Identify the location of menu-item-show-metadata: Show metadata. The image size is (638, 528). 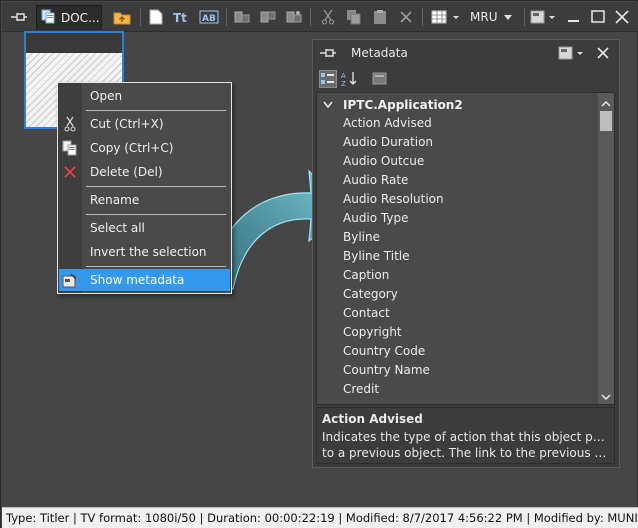
(144, 280).